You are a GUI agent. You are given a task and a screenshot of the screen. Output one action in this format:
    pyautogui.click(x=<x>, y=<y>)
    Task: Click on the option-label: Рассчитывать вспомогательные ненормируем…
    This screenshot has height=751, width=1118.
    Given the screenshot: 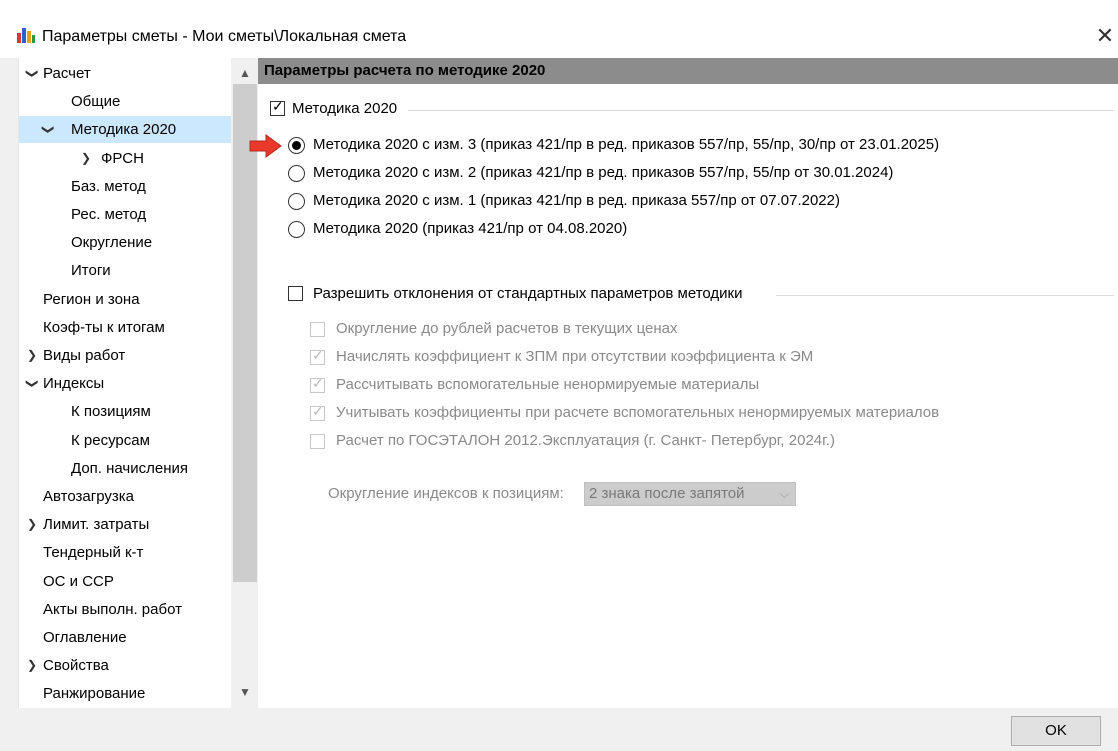 What is the action you would take?
    pyautogui.click(x=548, y=384)
    